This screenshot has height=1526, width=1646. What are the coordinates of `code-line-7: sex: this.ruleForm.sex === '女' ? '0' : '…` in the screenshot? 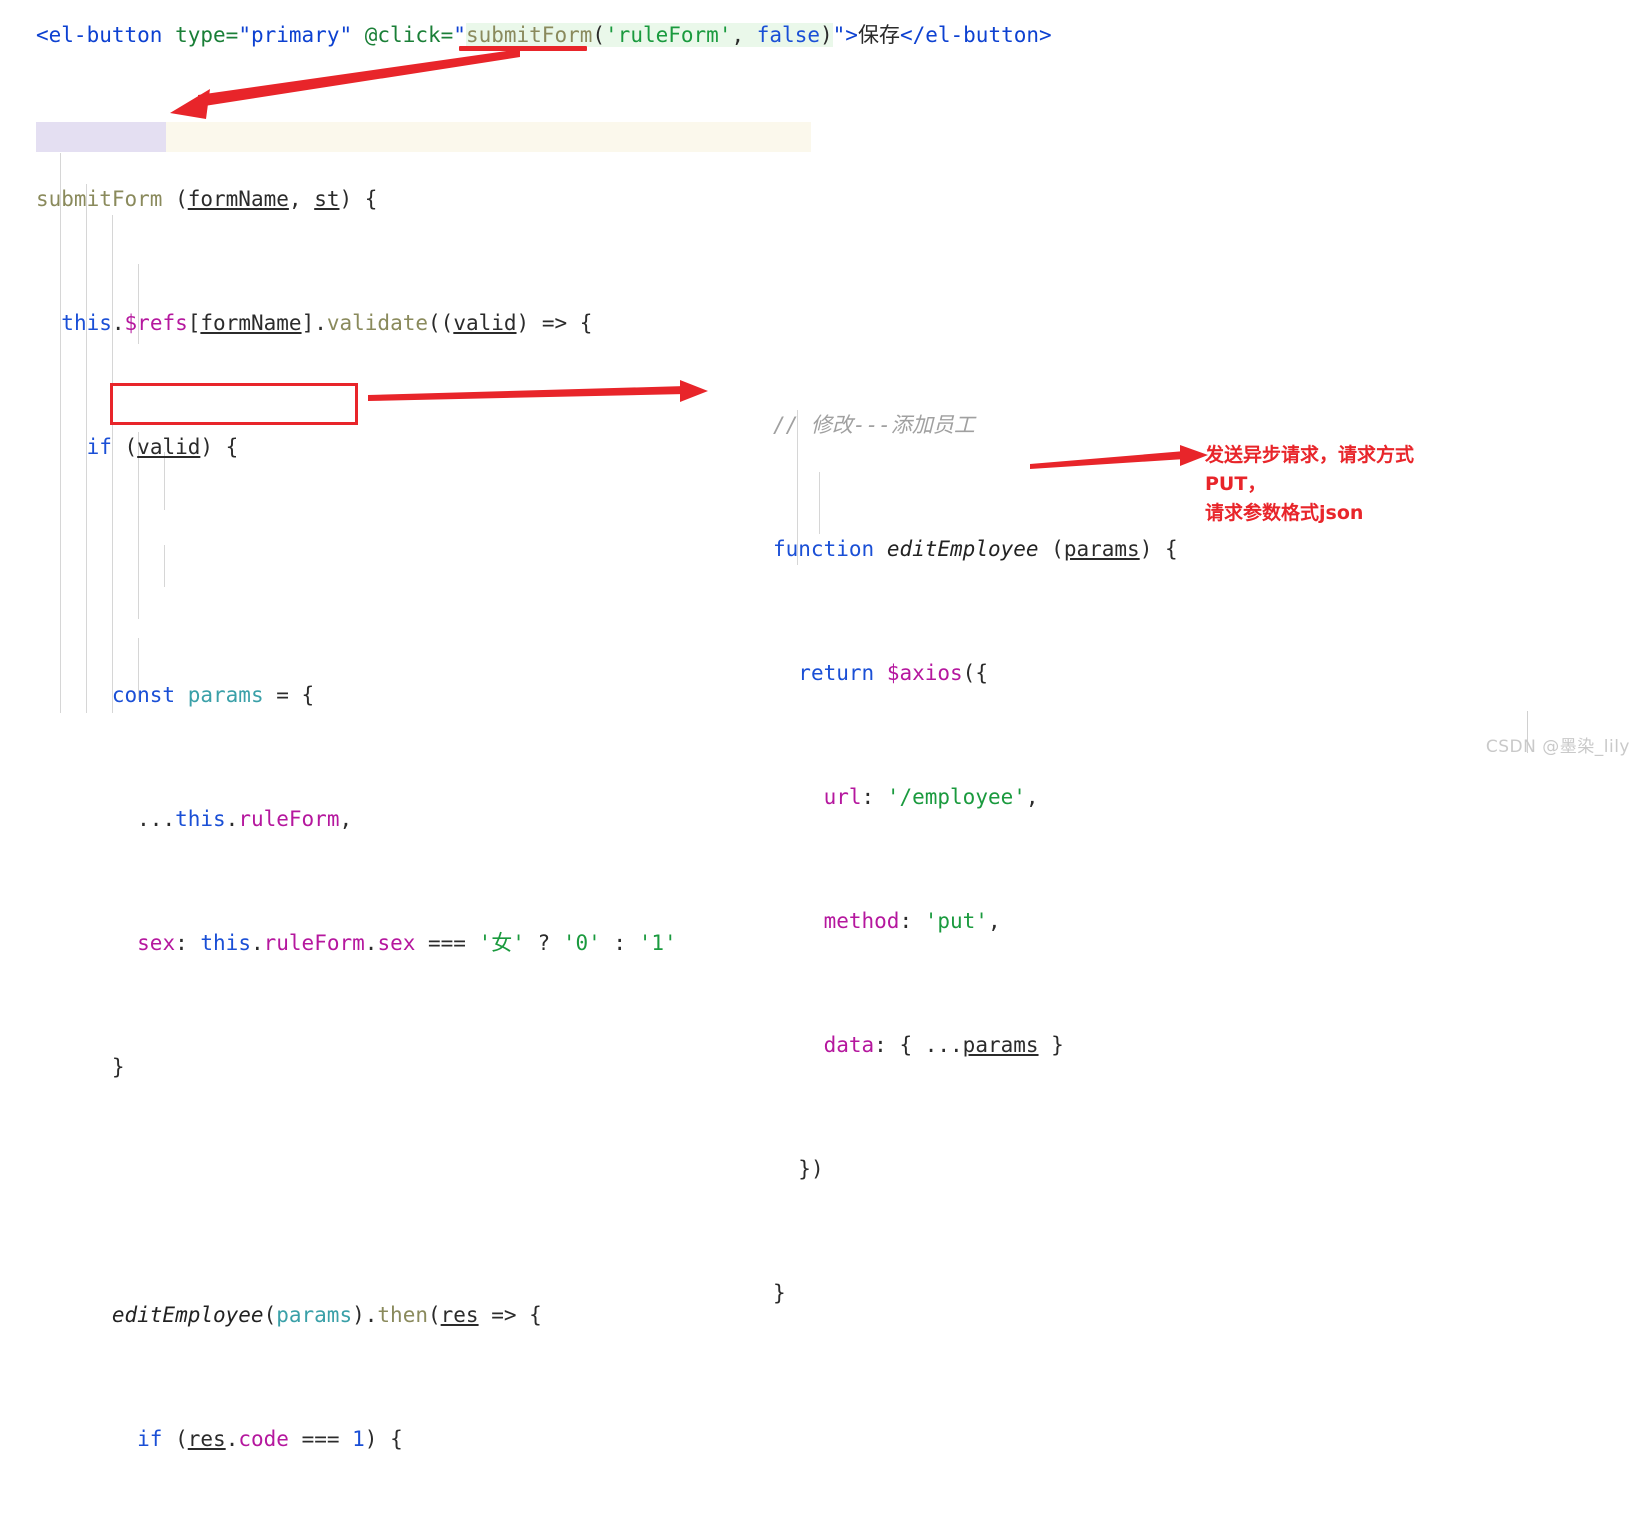 It's located at (356, 943).